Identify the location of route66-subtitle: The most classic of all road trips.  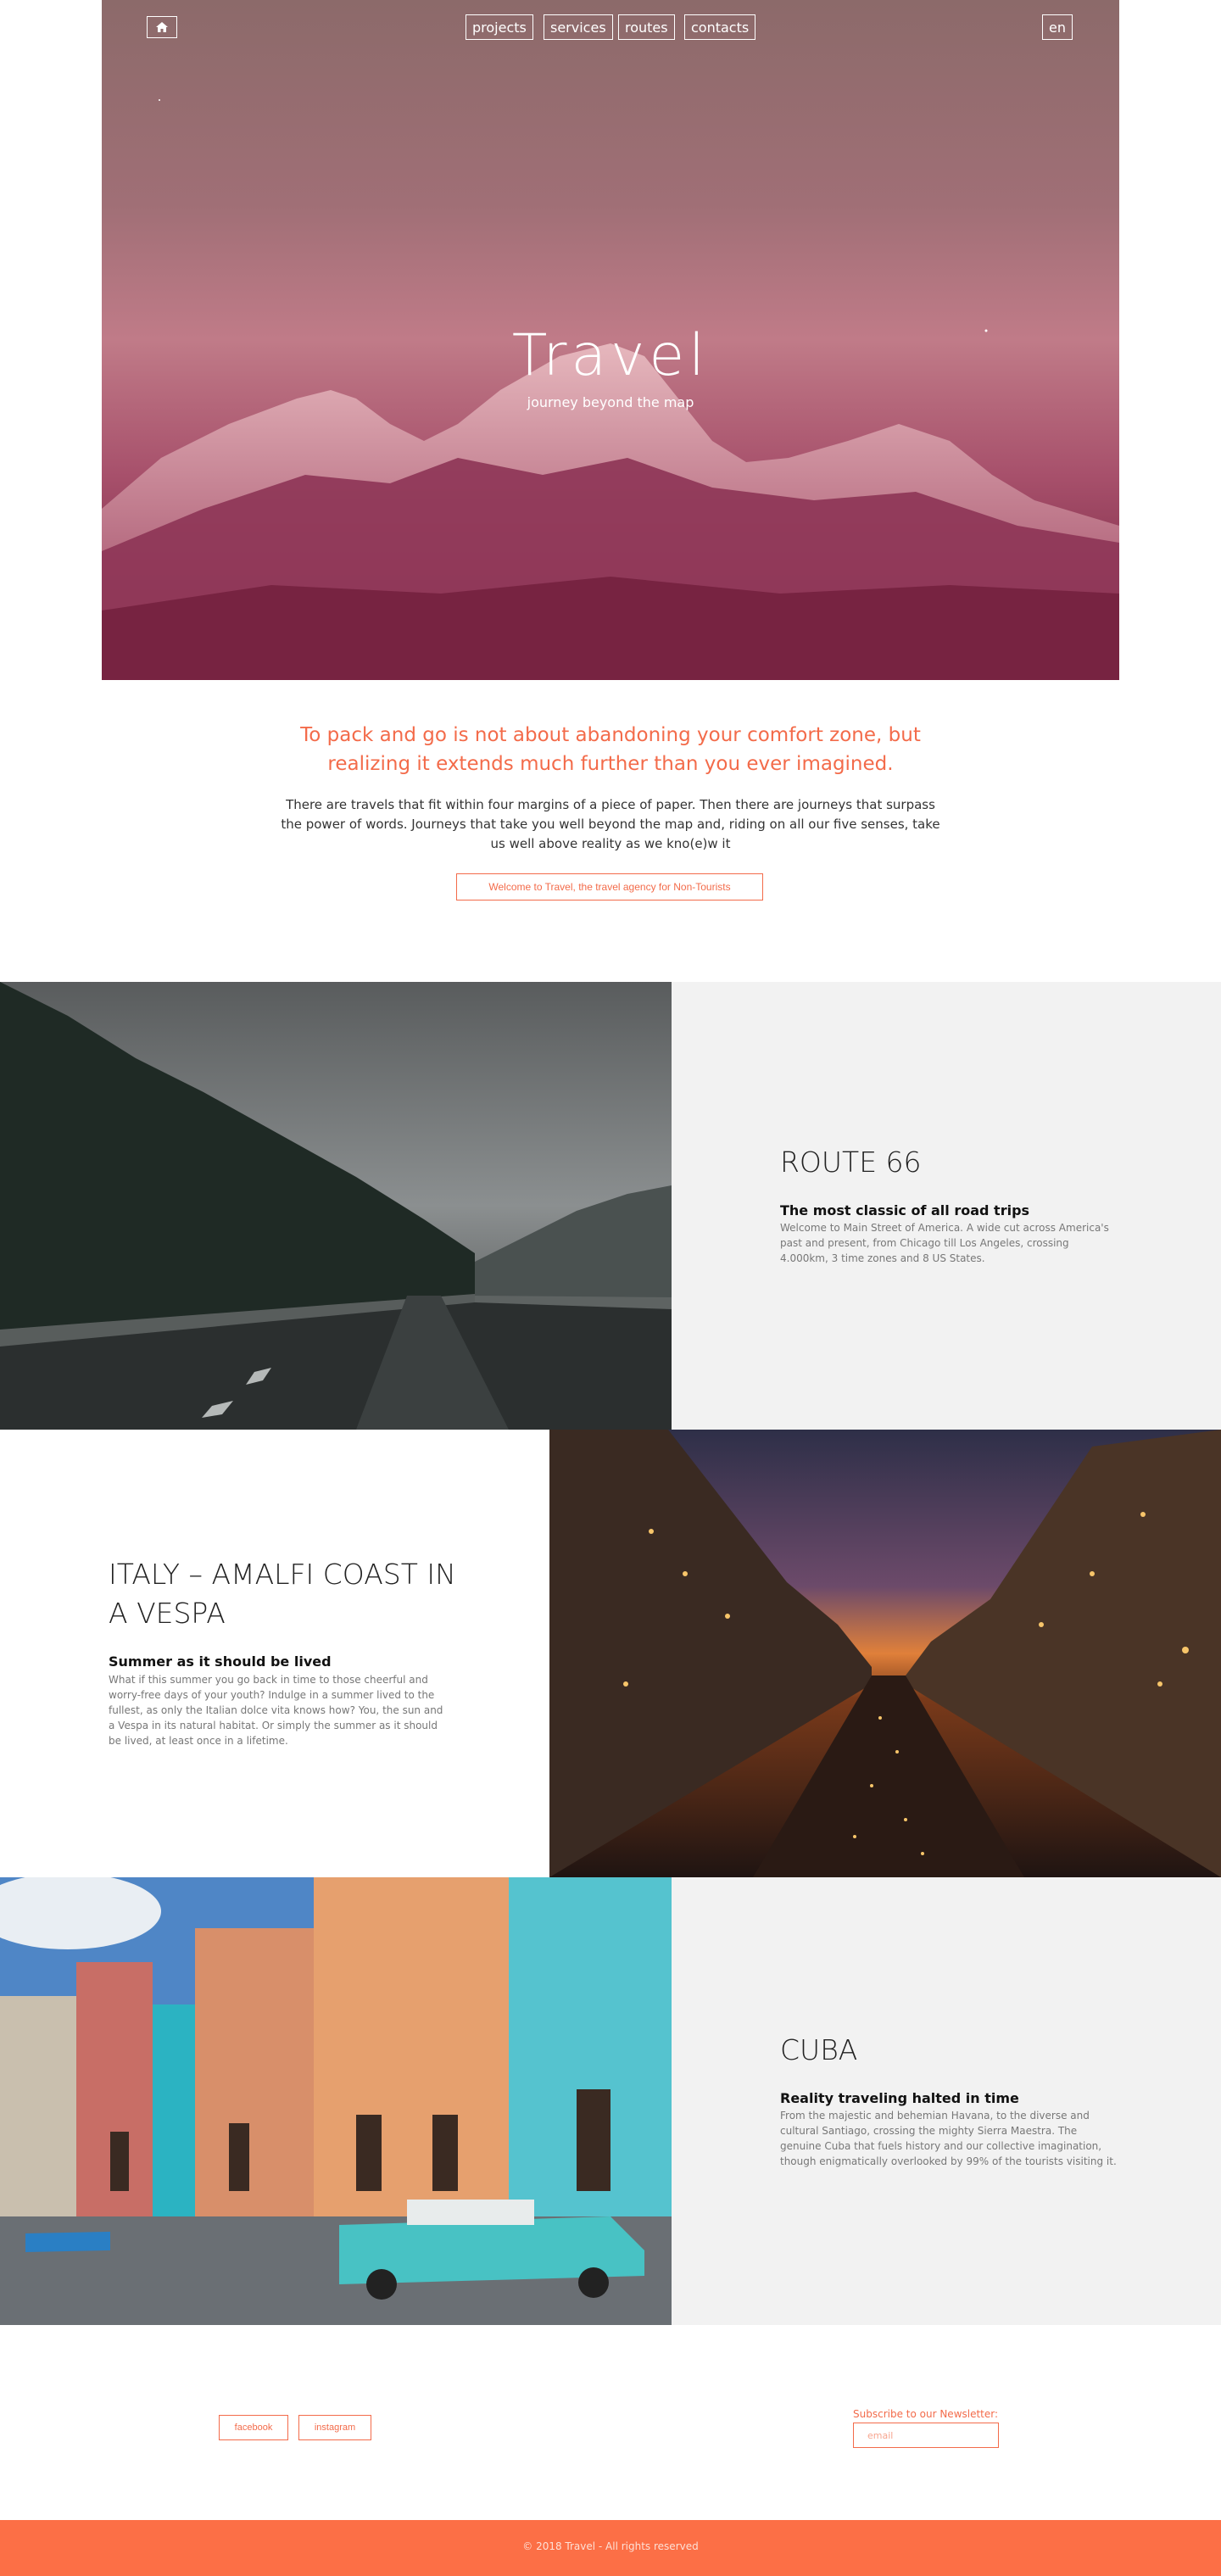
(905, 1210).